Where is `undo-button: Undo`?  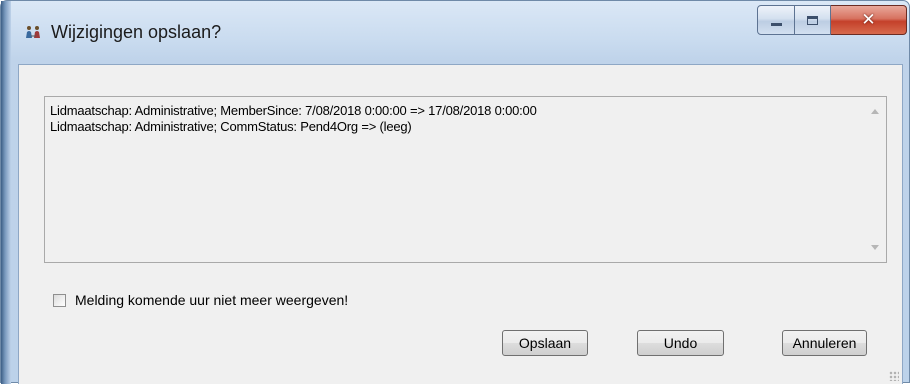
undo-button: Undo is located at coordinates (680, 343).